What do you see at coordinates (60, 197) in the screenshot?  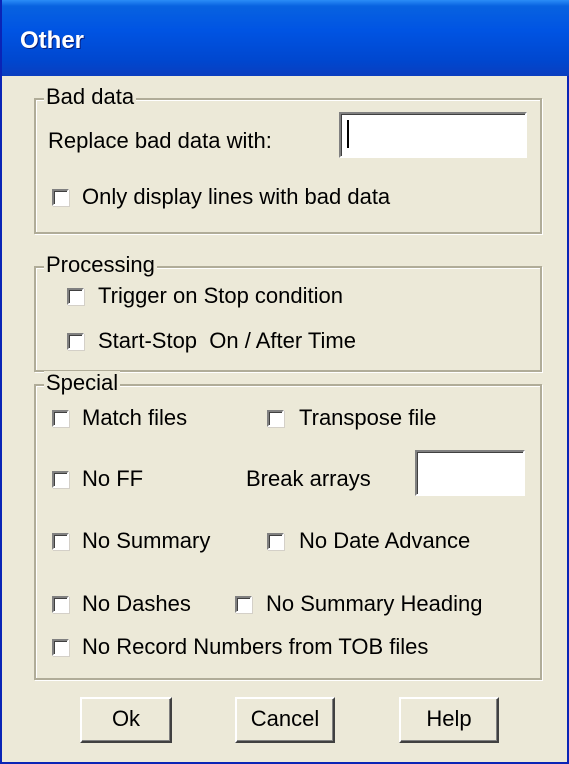 I see `only-display-bad-data-checkbox` at bounding box center [60, 197].